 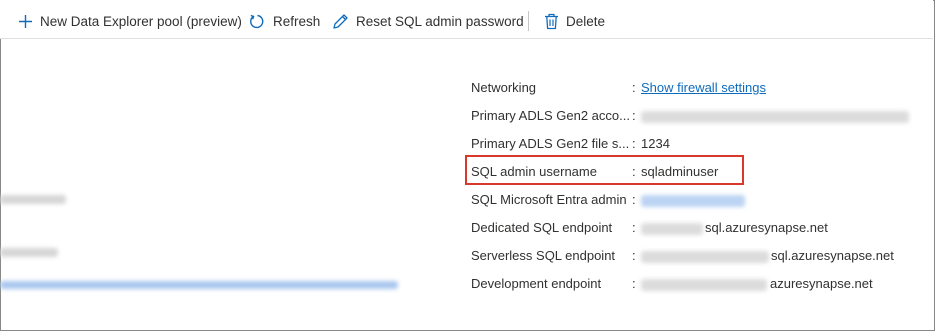 What do you see at coordinates (528, 21) in the screenshot?
I see `toolbar-divider` at bounding box center [528, 21].